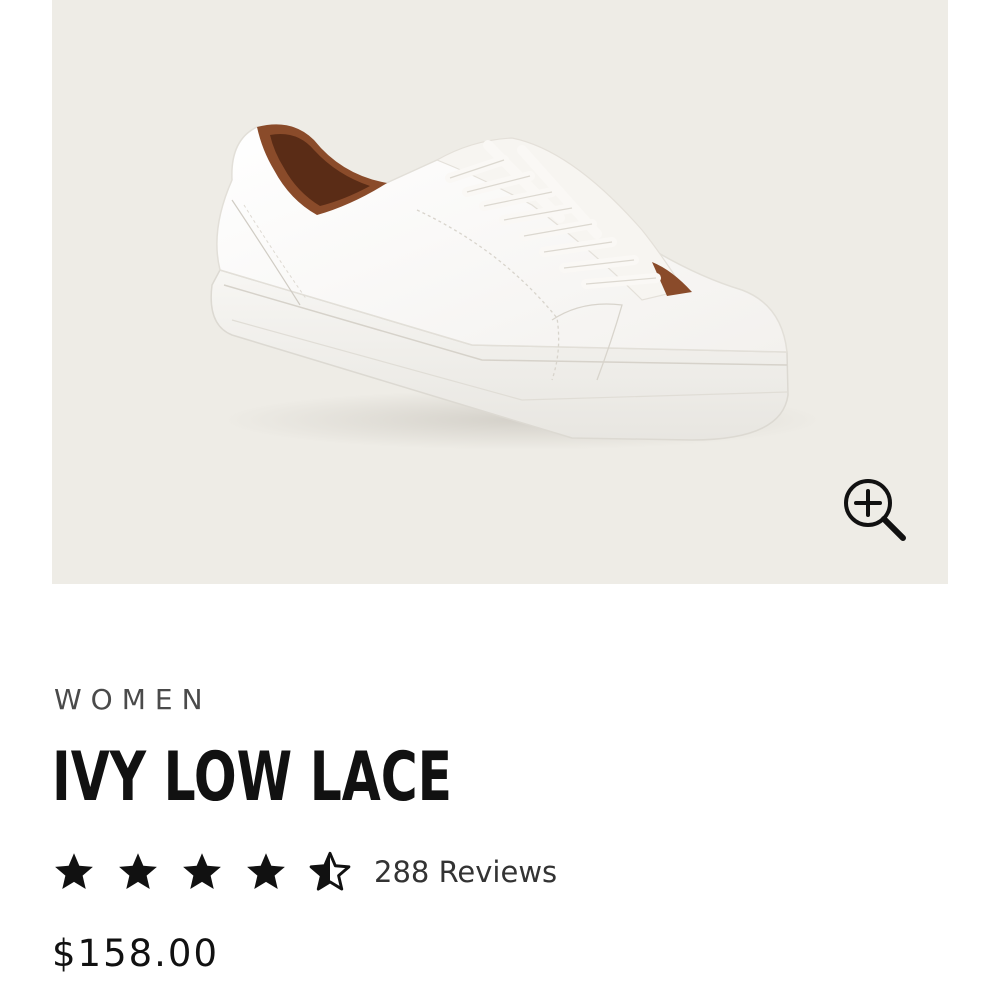 Image resolution: width=1000 pixels, height=1000 pixels. I want to click on product-title: IVY LOW LACE, so click(252, 777).